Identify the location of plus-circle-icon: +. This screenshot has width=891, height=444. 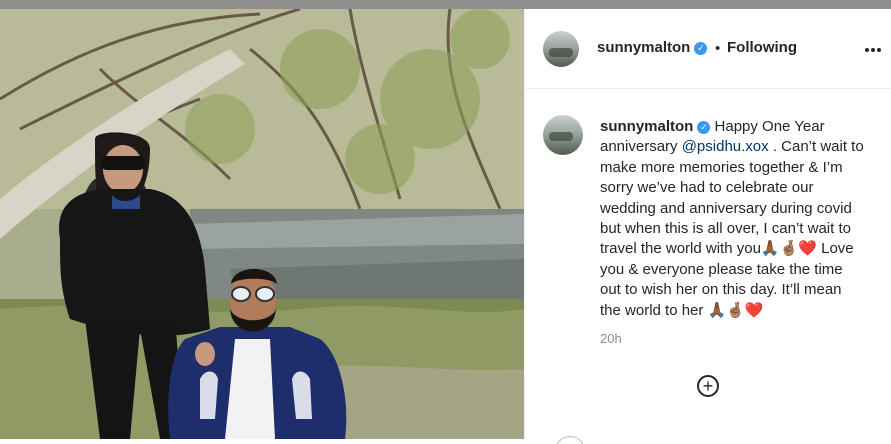
(708, 386).